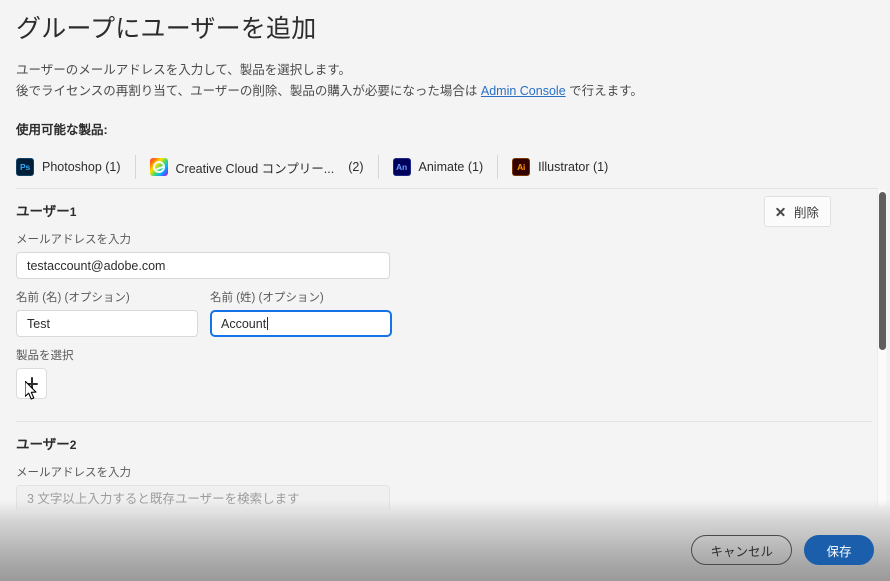 The height and width of the screenshot is (581, 890). I want to click on user-2-email-label: メールアドレスを入力, so click(73, 473).